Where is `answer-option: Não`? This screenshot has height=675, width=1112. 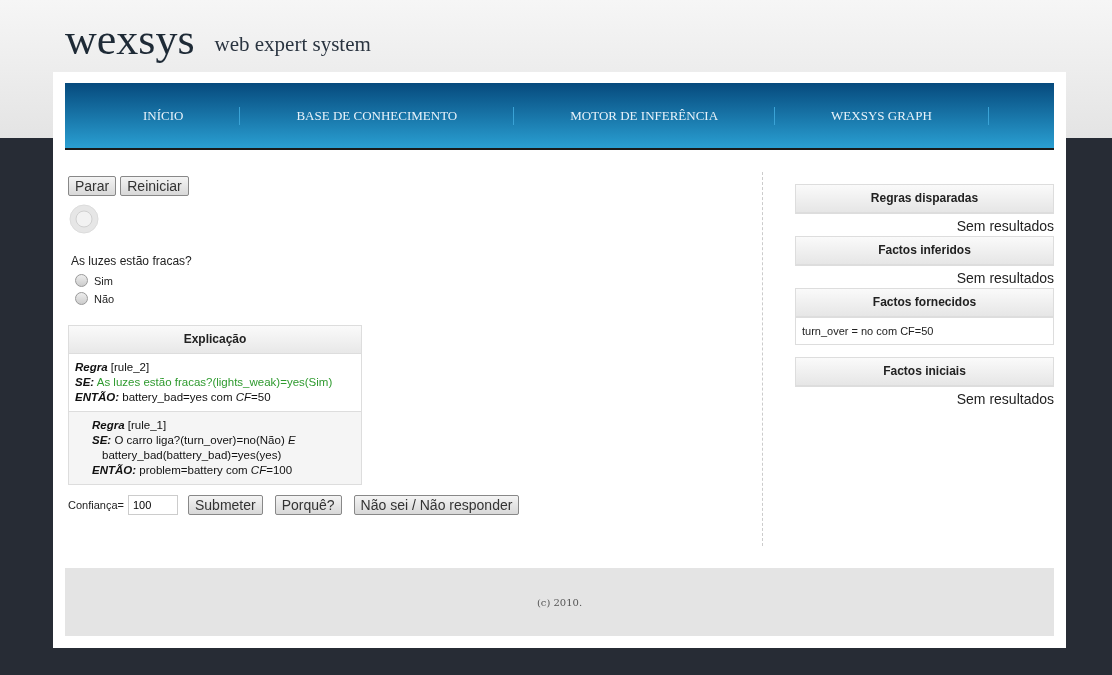
answer-option: Não is located at coordinates (417, 298).